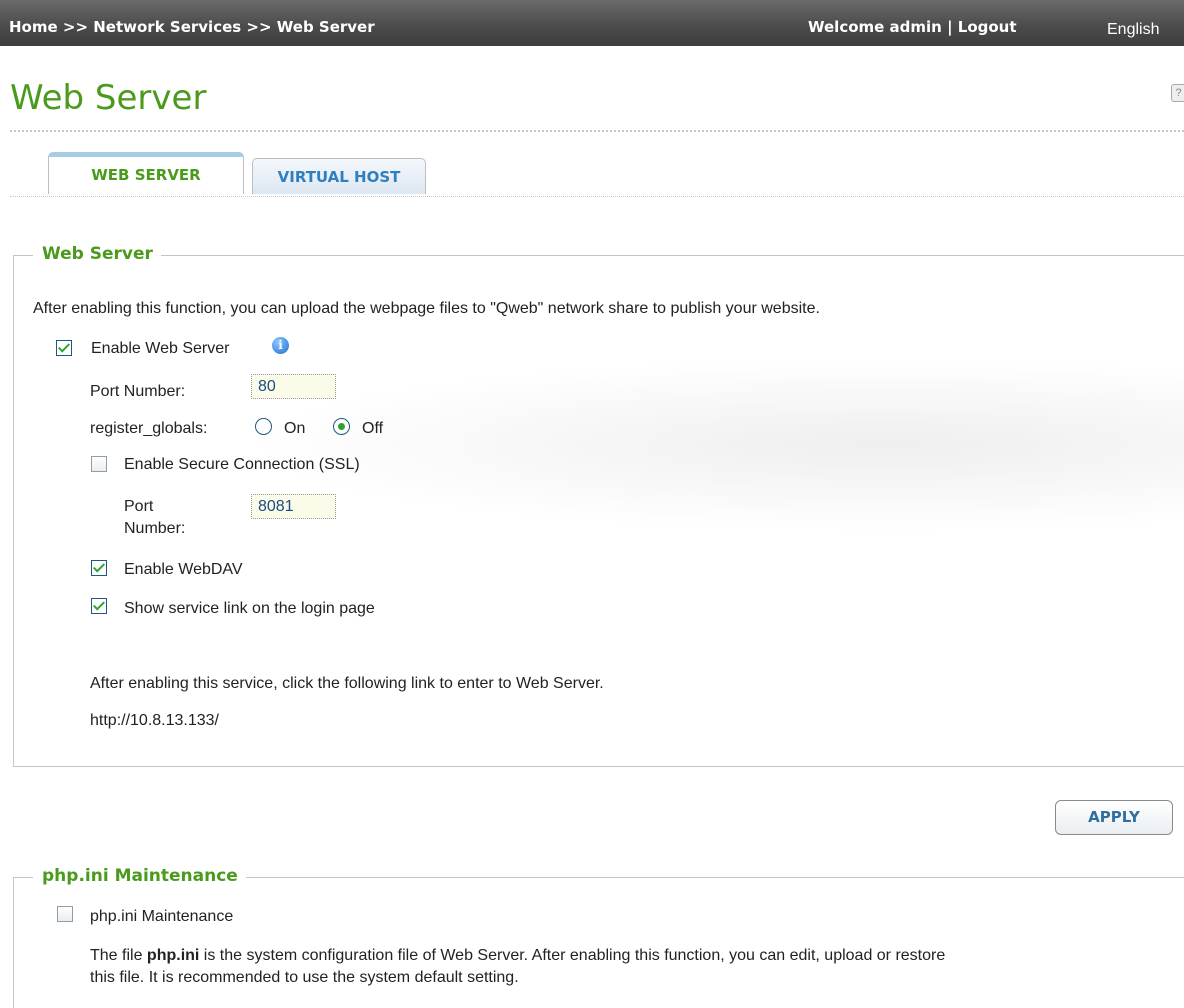 The image size is (1184, 1008). What do you see at coordinates (242, 465) in the screenshot?
I see `enable-ssl-label: Enable Secure Connection (SSL)` at bounding box center [242, 465].